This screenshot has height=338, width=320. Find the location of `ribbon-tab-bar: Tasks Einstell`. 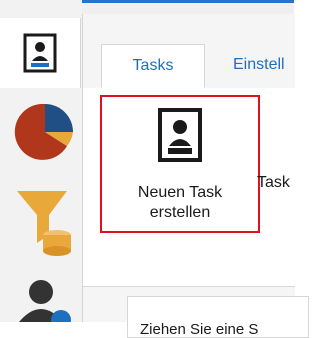

ribbon-tab-bar: Tasks Einstell is located at coordinates (189, 66).